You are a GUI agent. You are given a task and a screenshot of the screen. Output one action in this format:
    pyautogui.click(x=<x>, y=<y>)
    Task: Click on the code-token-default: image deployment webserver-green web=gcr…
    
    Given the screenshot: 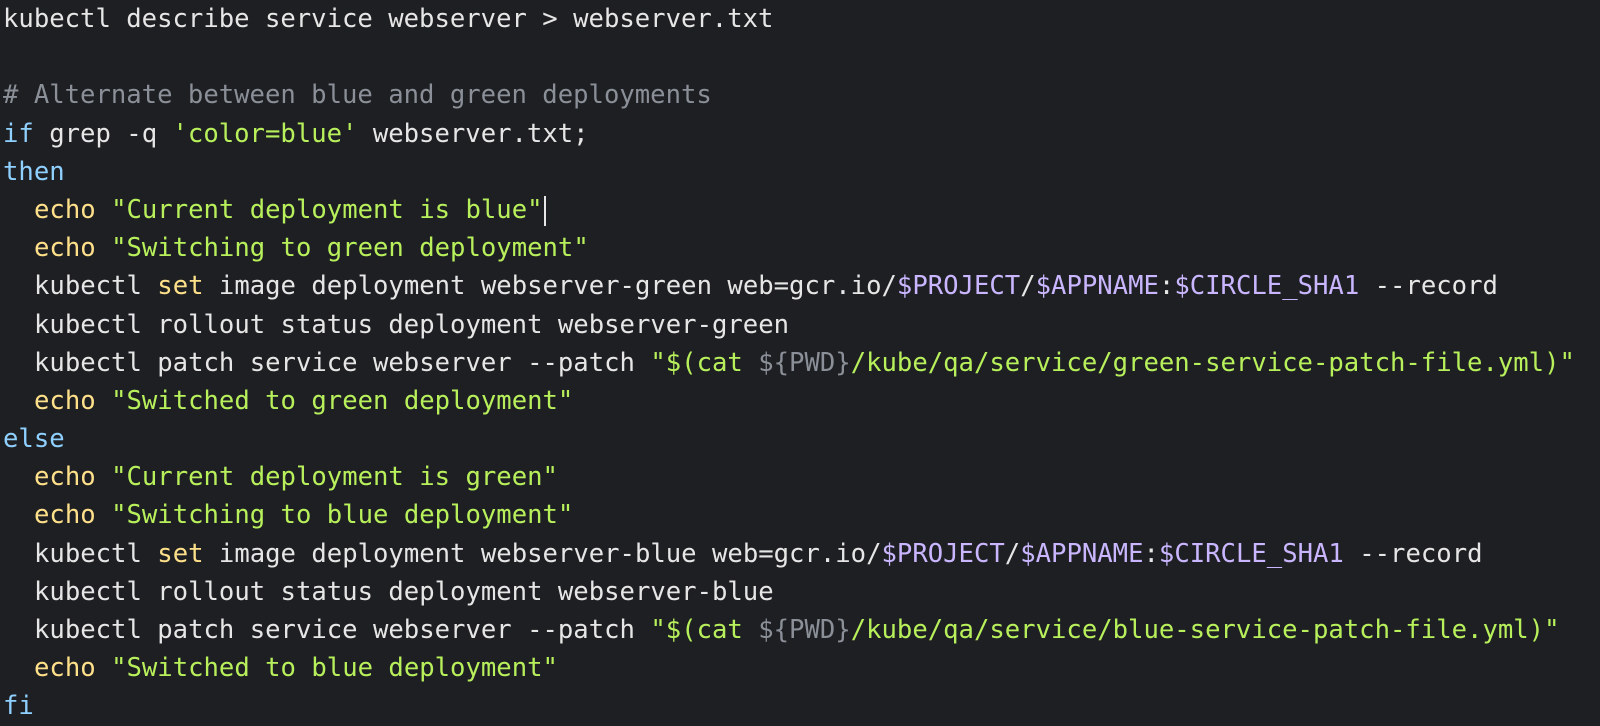 What is the action you would take?
    pyautogui.click(x=550, y=286)
    